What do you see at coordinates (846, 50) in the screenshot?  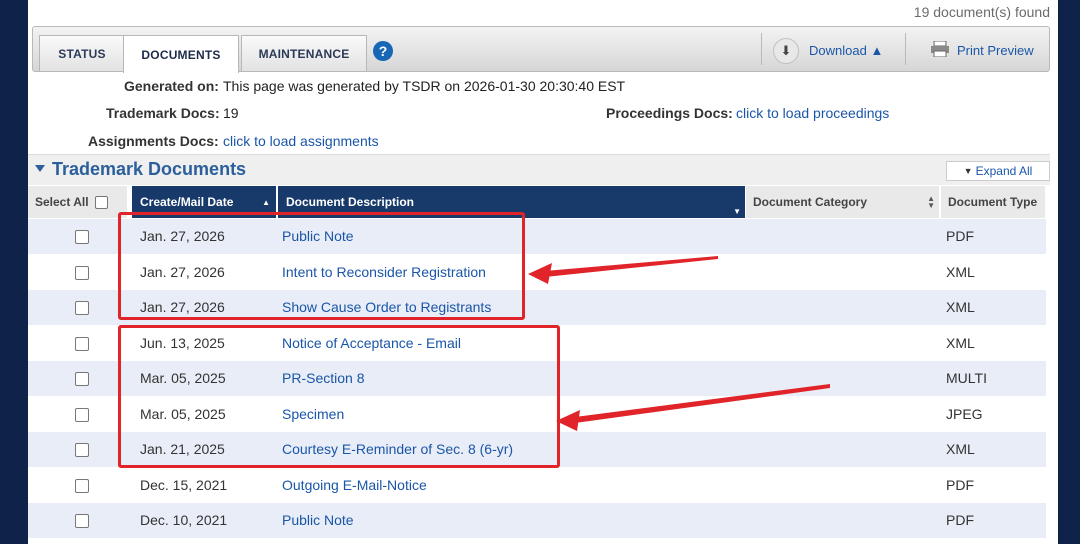 I see `download-button: Download ▲` at bounding box center [846, 50].